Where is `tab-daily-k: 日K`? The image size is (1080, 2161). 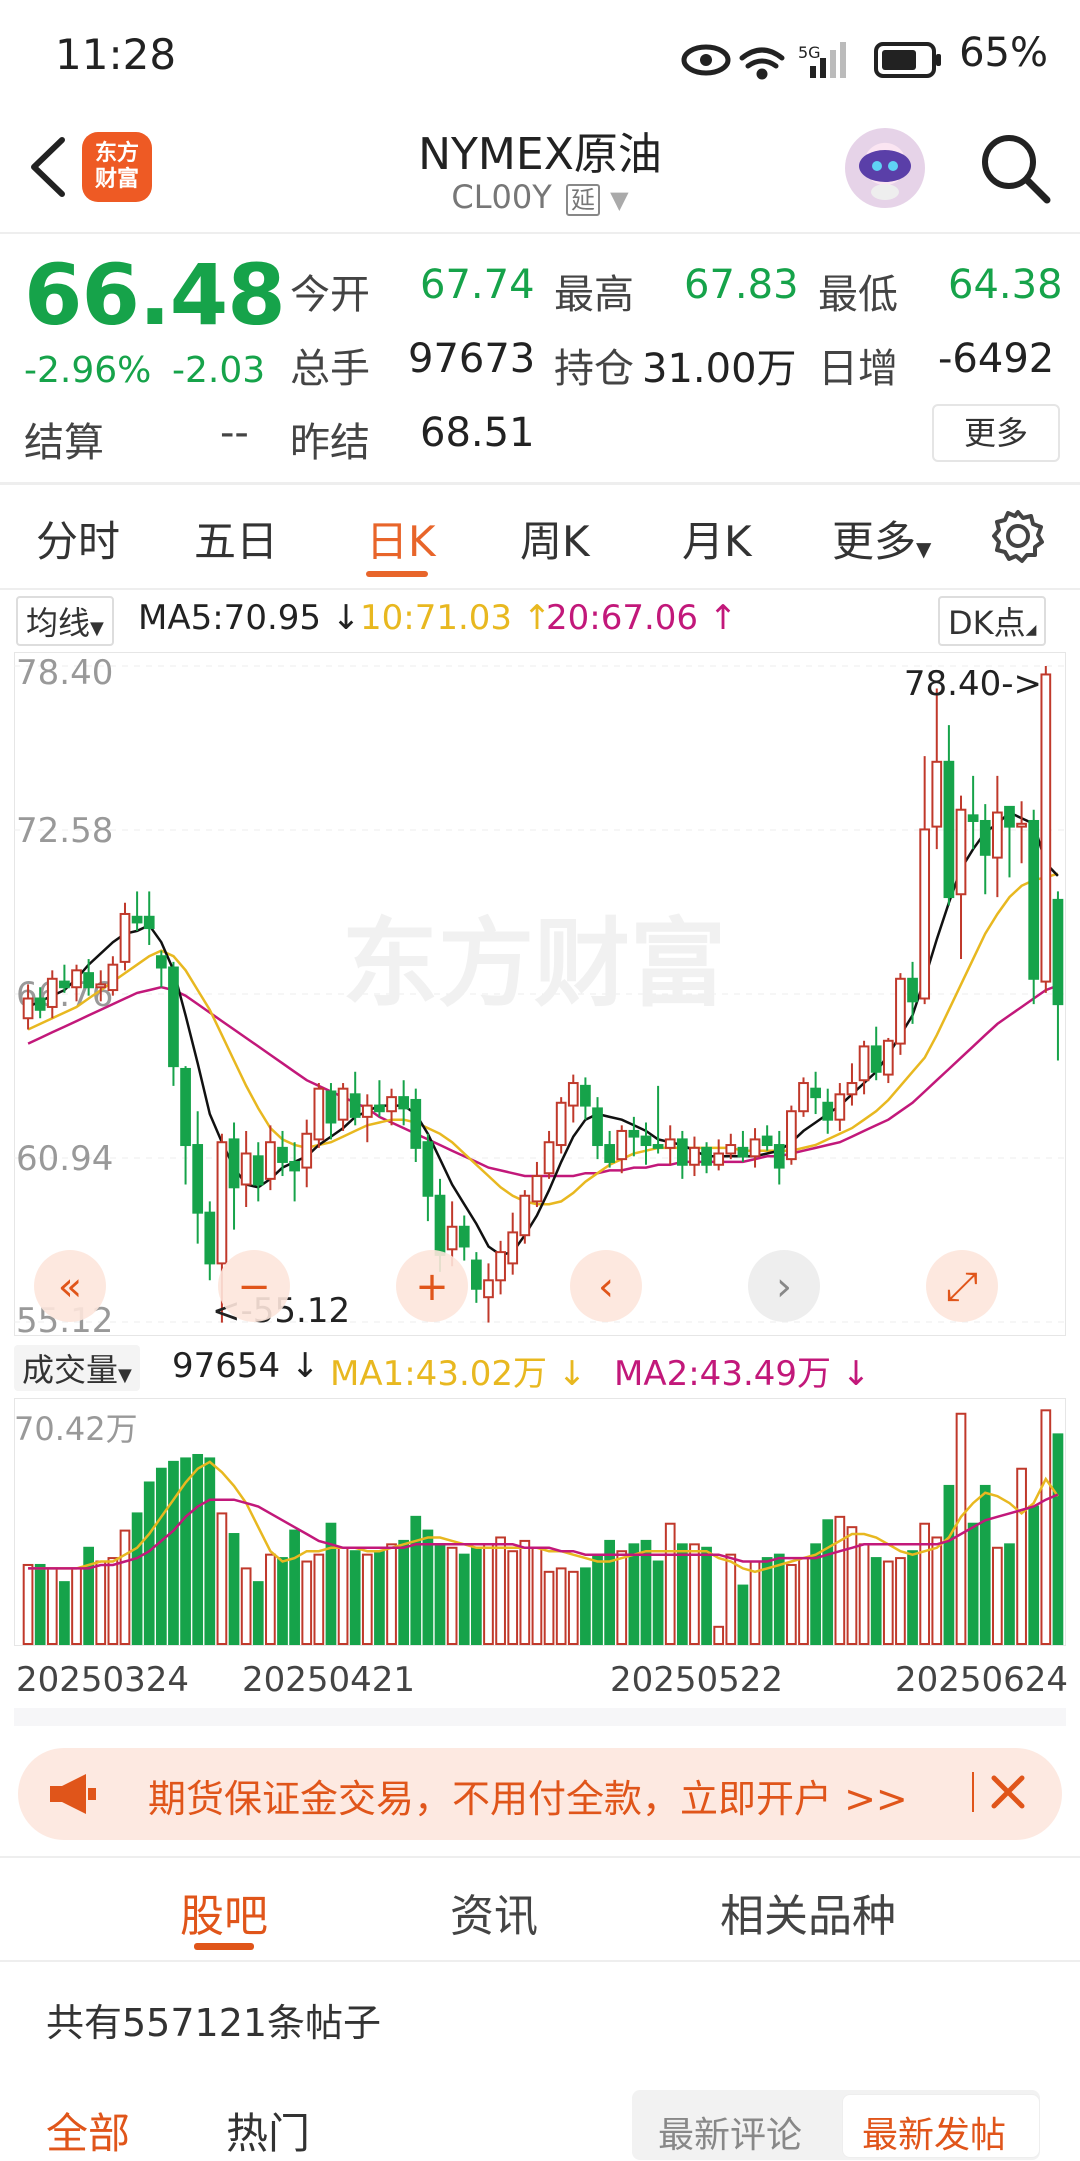
tab-daily-k: 日K is located at coordinates (401, 538).